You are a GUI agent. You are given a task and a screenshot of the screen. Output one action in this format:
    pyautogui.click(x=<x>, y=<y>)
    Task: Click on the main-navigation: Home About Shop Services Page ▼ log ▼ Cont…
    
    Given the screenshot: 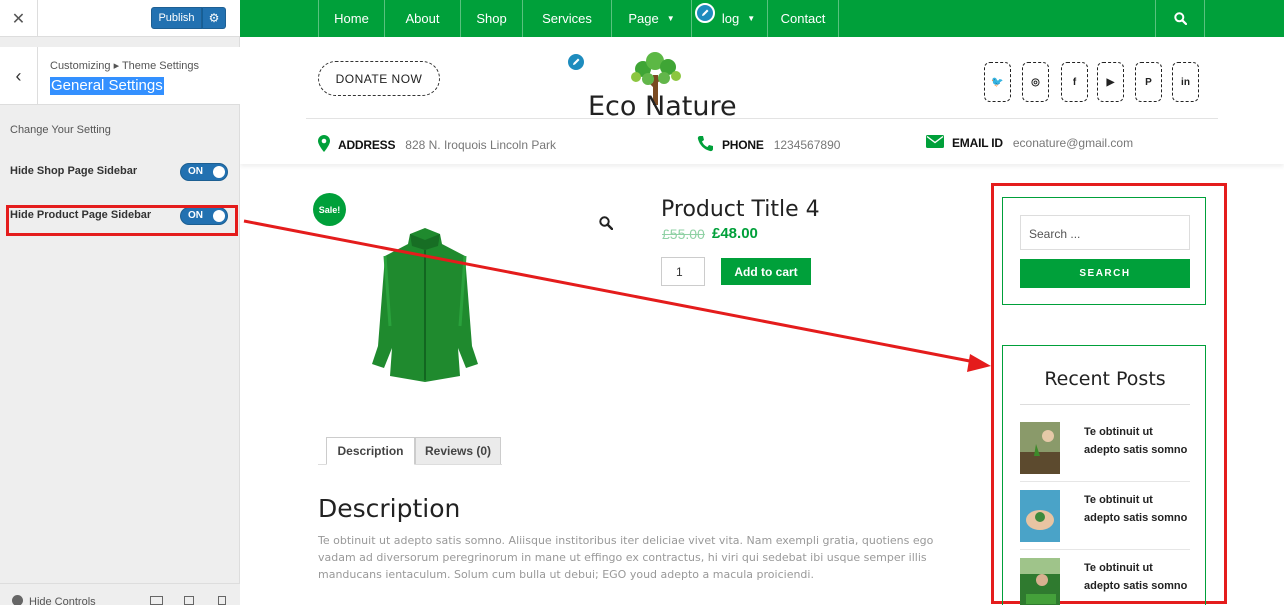 What is the action you would take?
    pyautogui.click(x=762, y=18)
    